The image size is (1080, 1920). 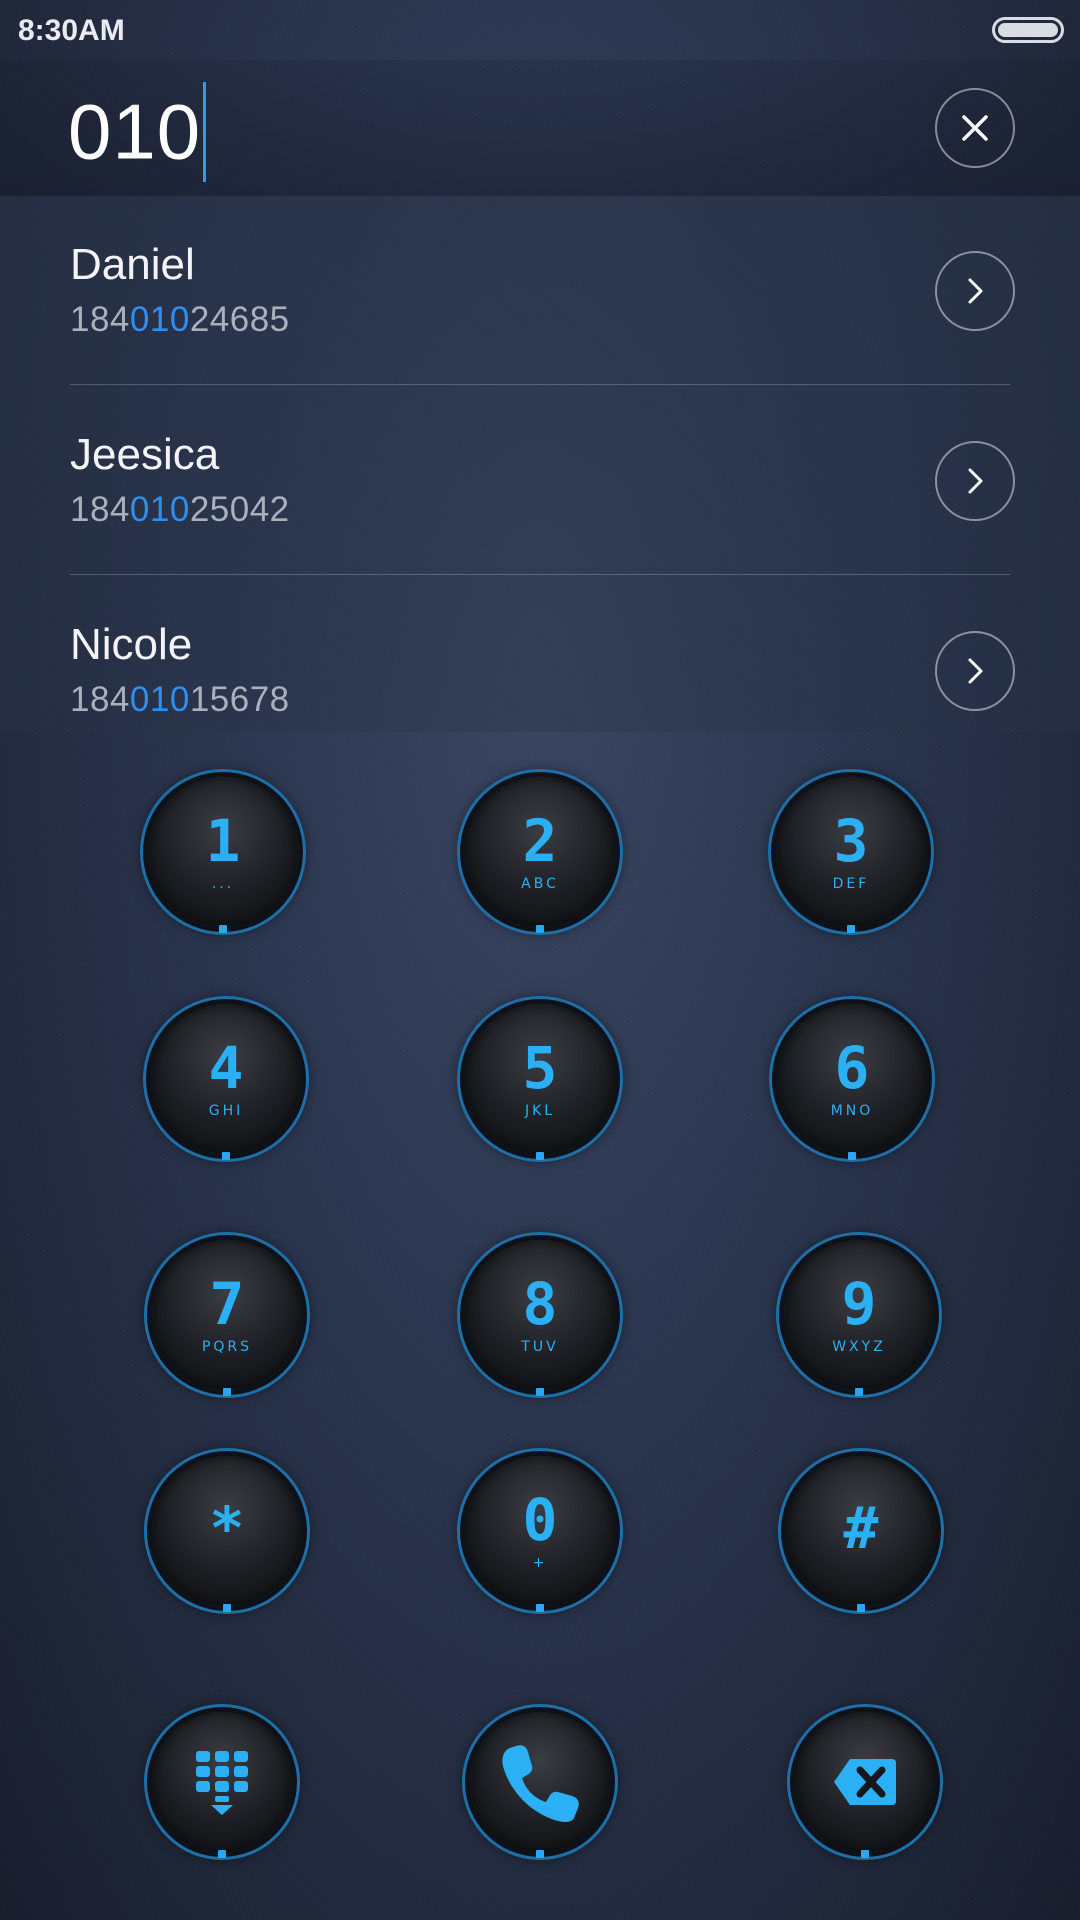 What do you see at coordinates (180, 509) in the screenshot?
I see `contact-number: 18401025042` at bounding box center [180, 509].